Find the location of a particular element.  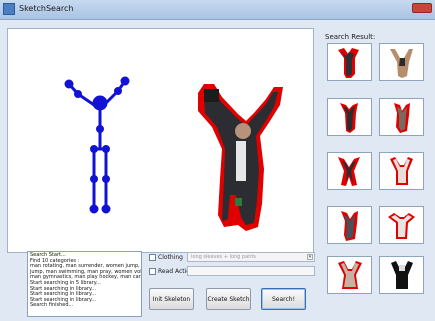

window-title: SketchSearch is located at coordinates (46, 8).